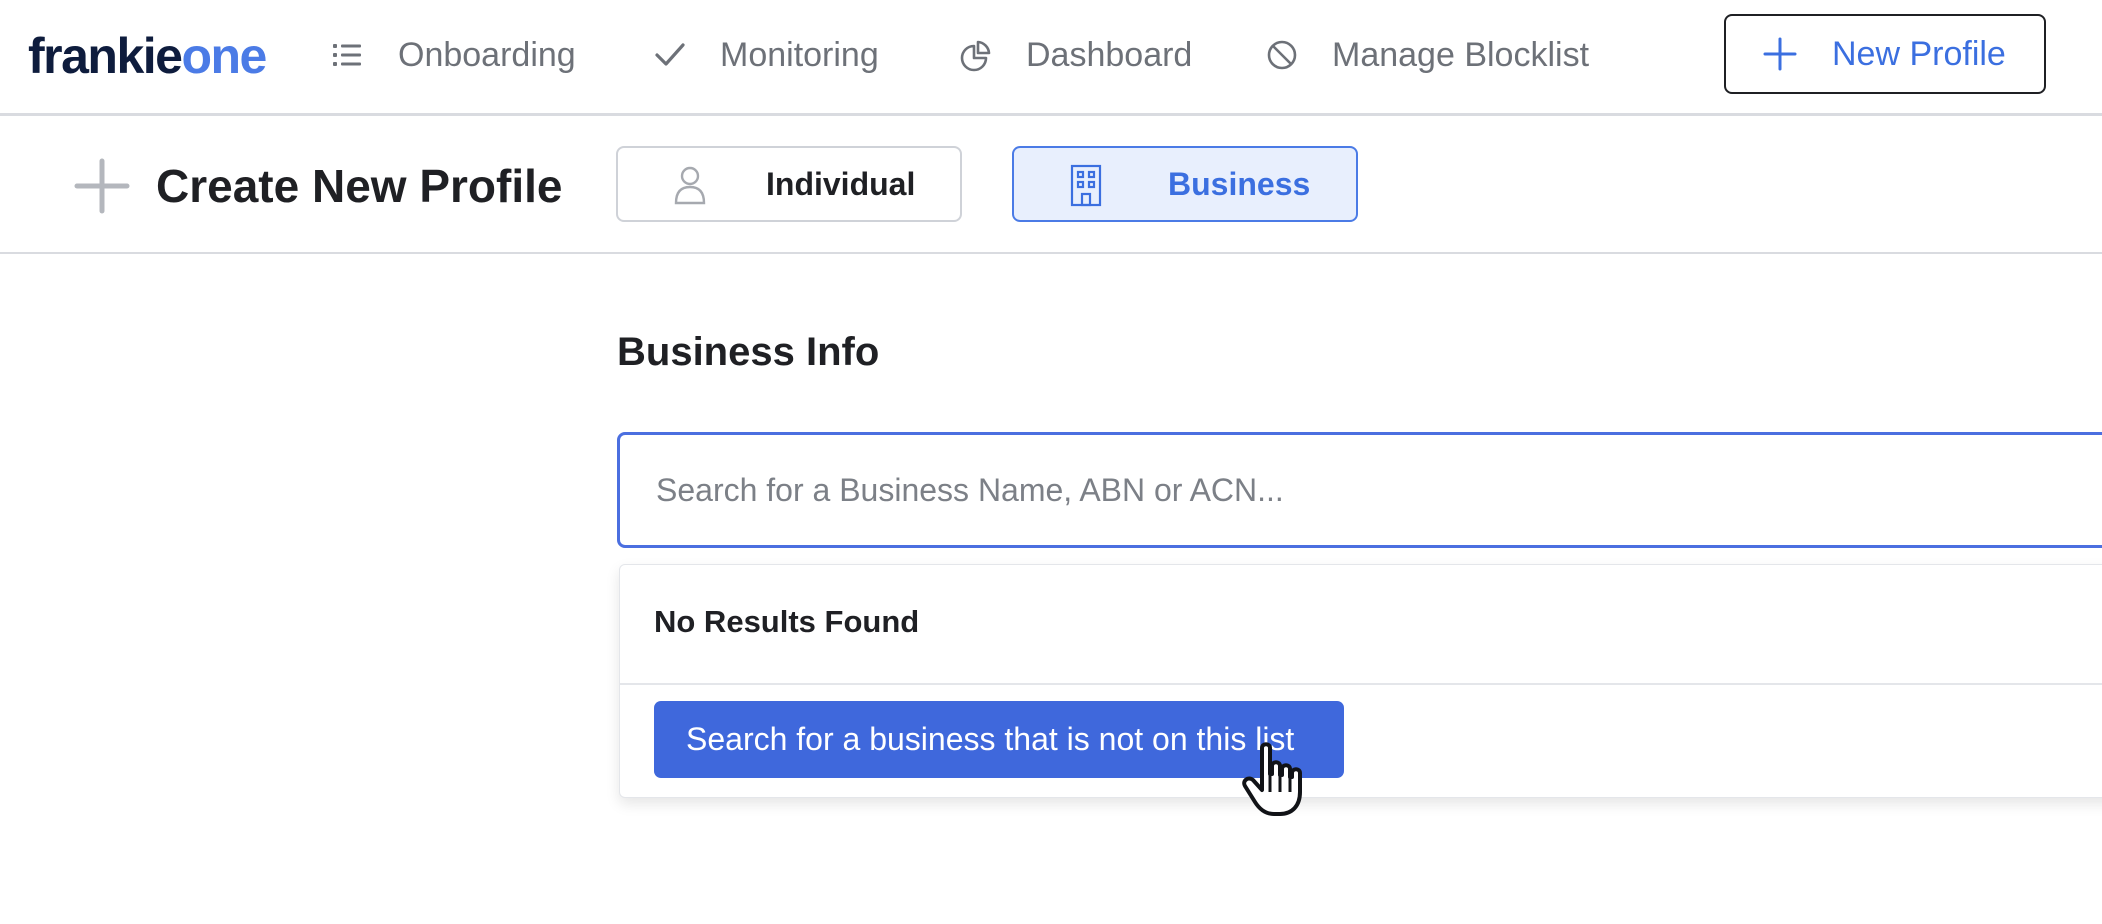 The image size is (2102, 924). What do you see at coordinates (1109, 54) in the screenshot?
I see `nav-item-label: Dashboard` at bounding box center [1109, 54].